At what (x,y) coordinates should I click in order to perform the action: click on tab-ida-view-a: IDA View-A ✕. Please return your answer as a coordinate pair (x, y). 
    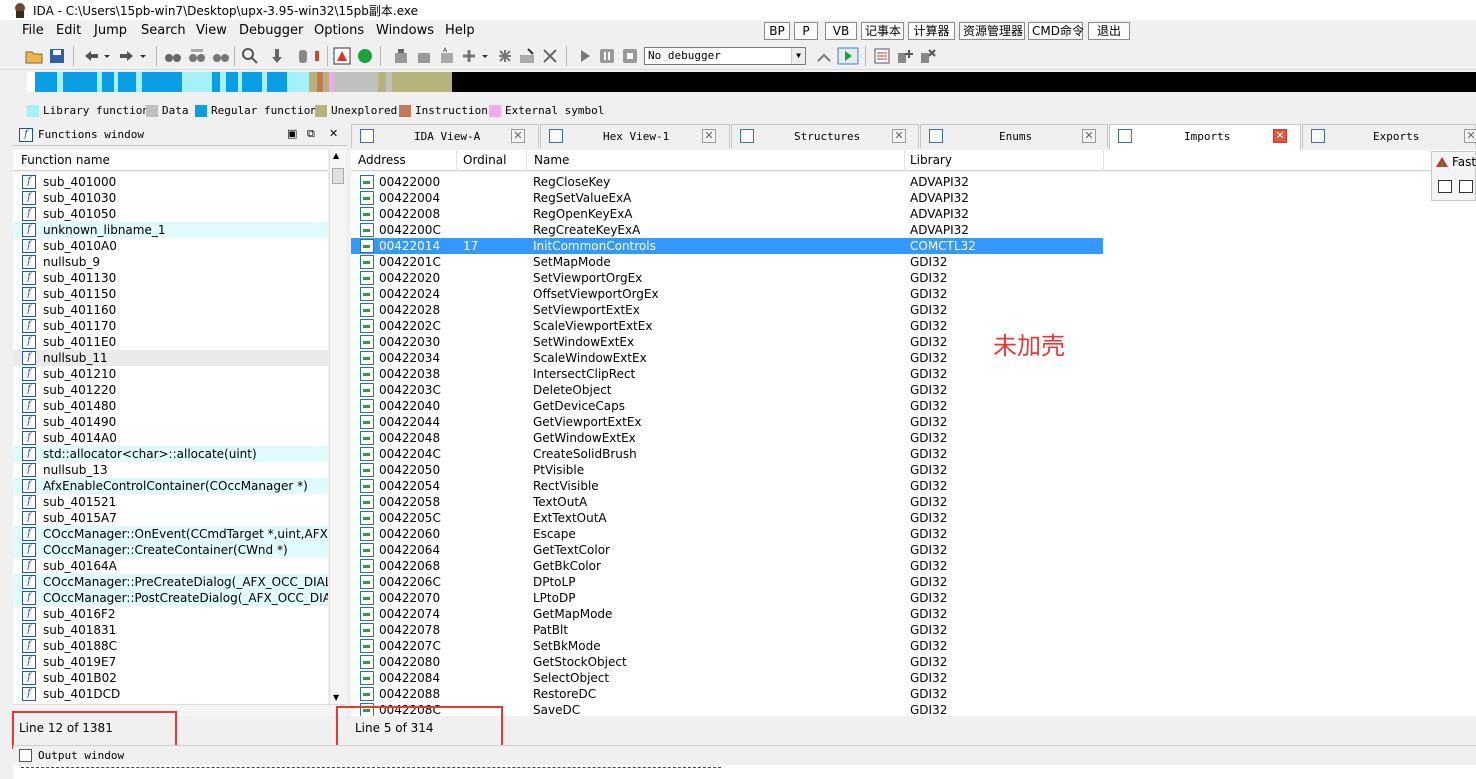
    Looking at the image, I should click on (445, 136).